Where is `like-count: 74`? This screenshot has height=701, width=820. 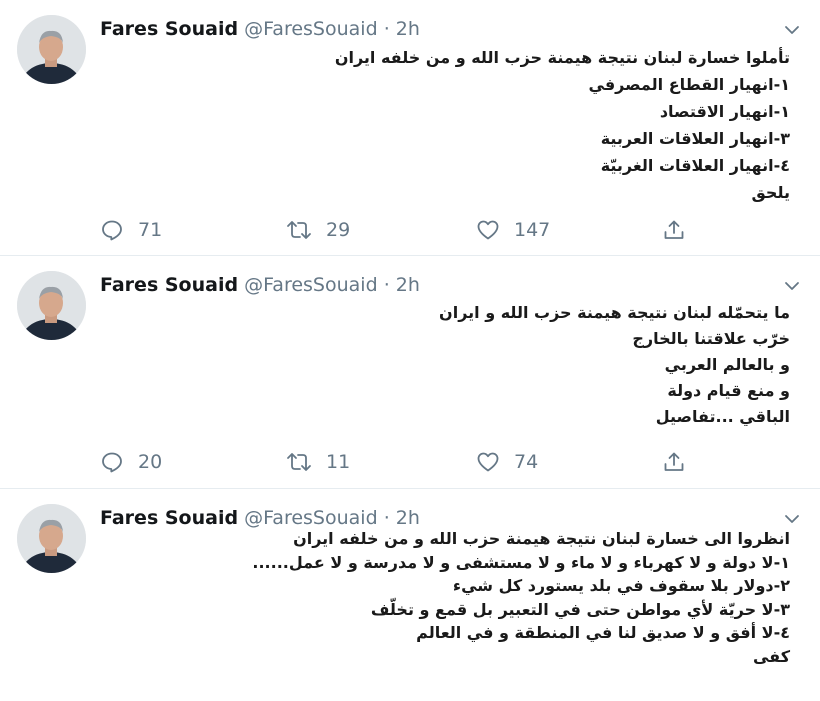
like-count: 74 is located at coordinates (526, 462).